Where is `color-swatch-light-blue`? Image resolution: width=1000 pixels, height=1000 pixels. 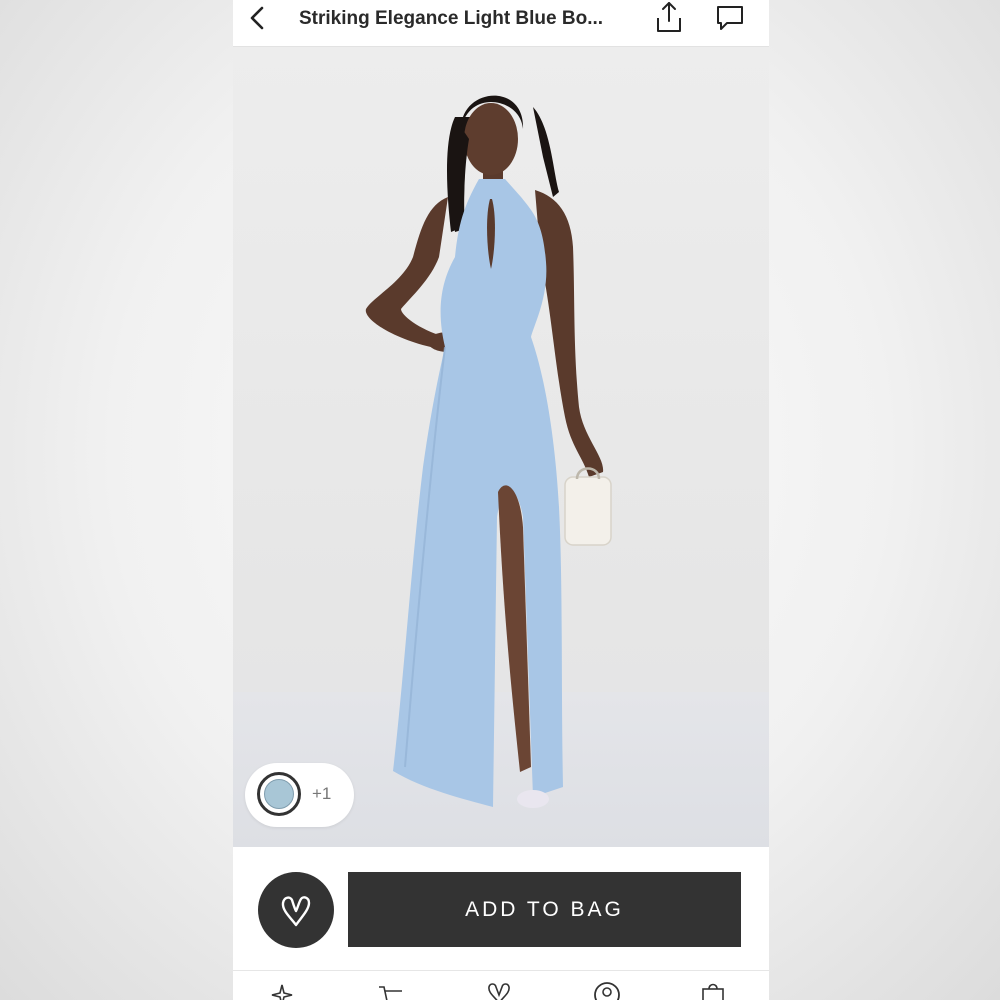 color-swatch-light-blue is located at coordinates (279, 794).